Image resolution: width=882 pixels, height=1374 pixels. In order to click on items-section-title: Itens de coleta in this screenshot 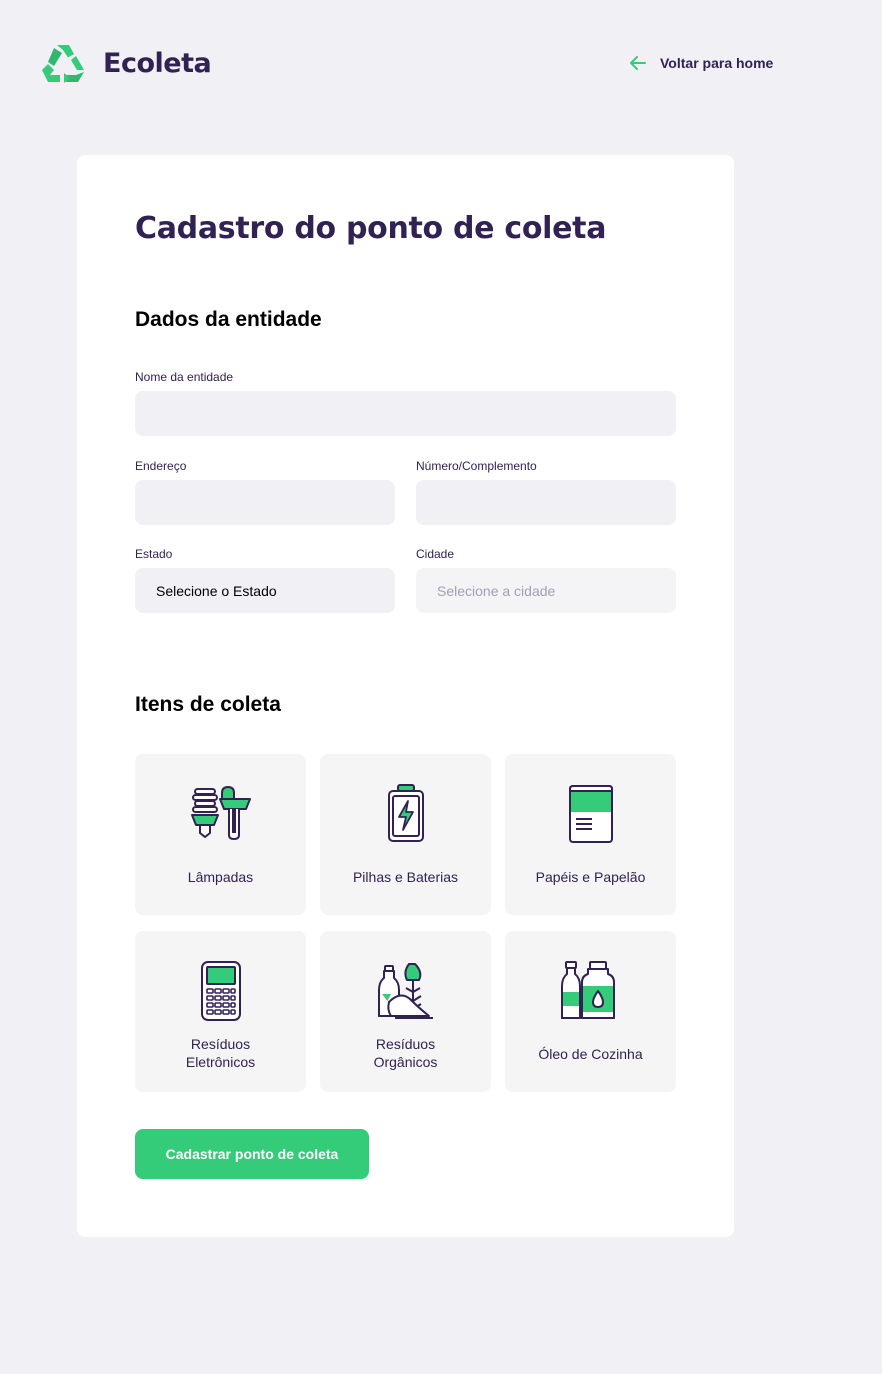, I will do `click(208, 704)`.